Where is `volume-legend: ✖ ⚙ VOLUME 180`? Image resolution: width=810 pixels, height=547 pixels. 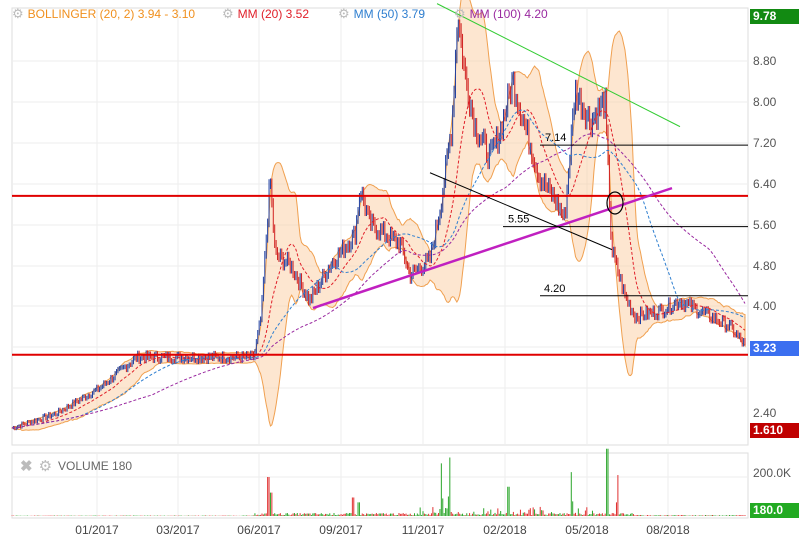
volume-legend: ✖ ⚙ VOLUME 180 is located at coordinates (76, 466).